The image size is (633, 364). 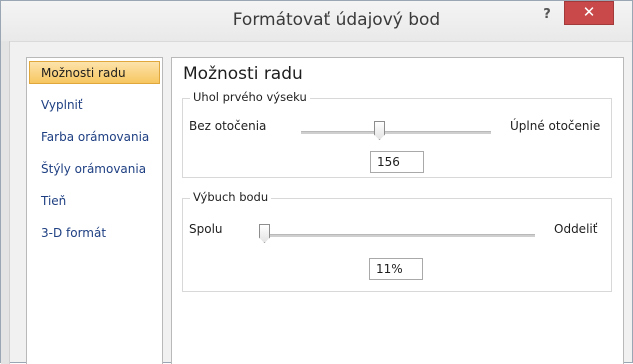 I want to click on explosion-group-label: Výbuch bodu, so click(x=231, y=197).